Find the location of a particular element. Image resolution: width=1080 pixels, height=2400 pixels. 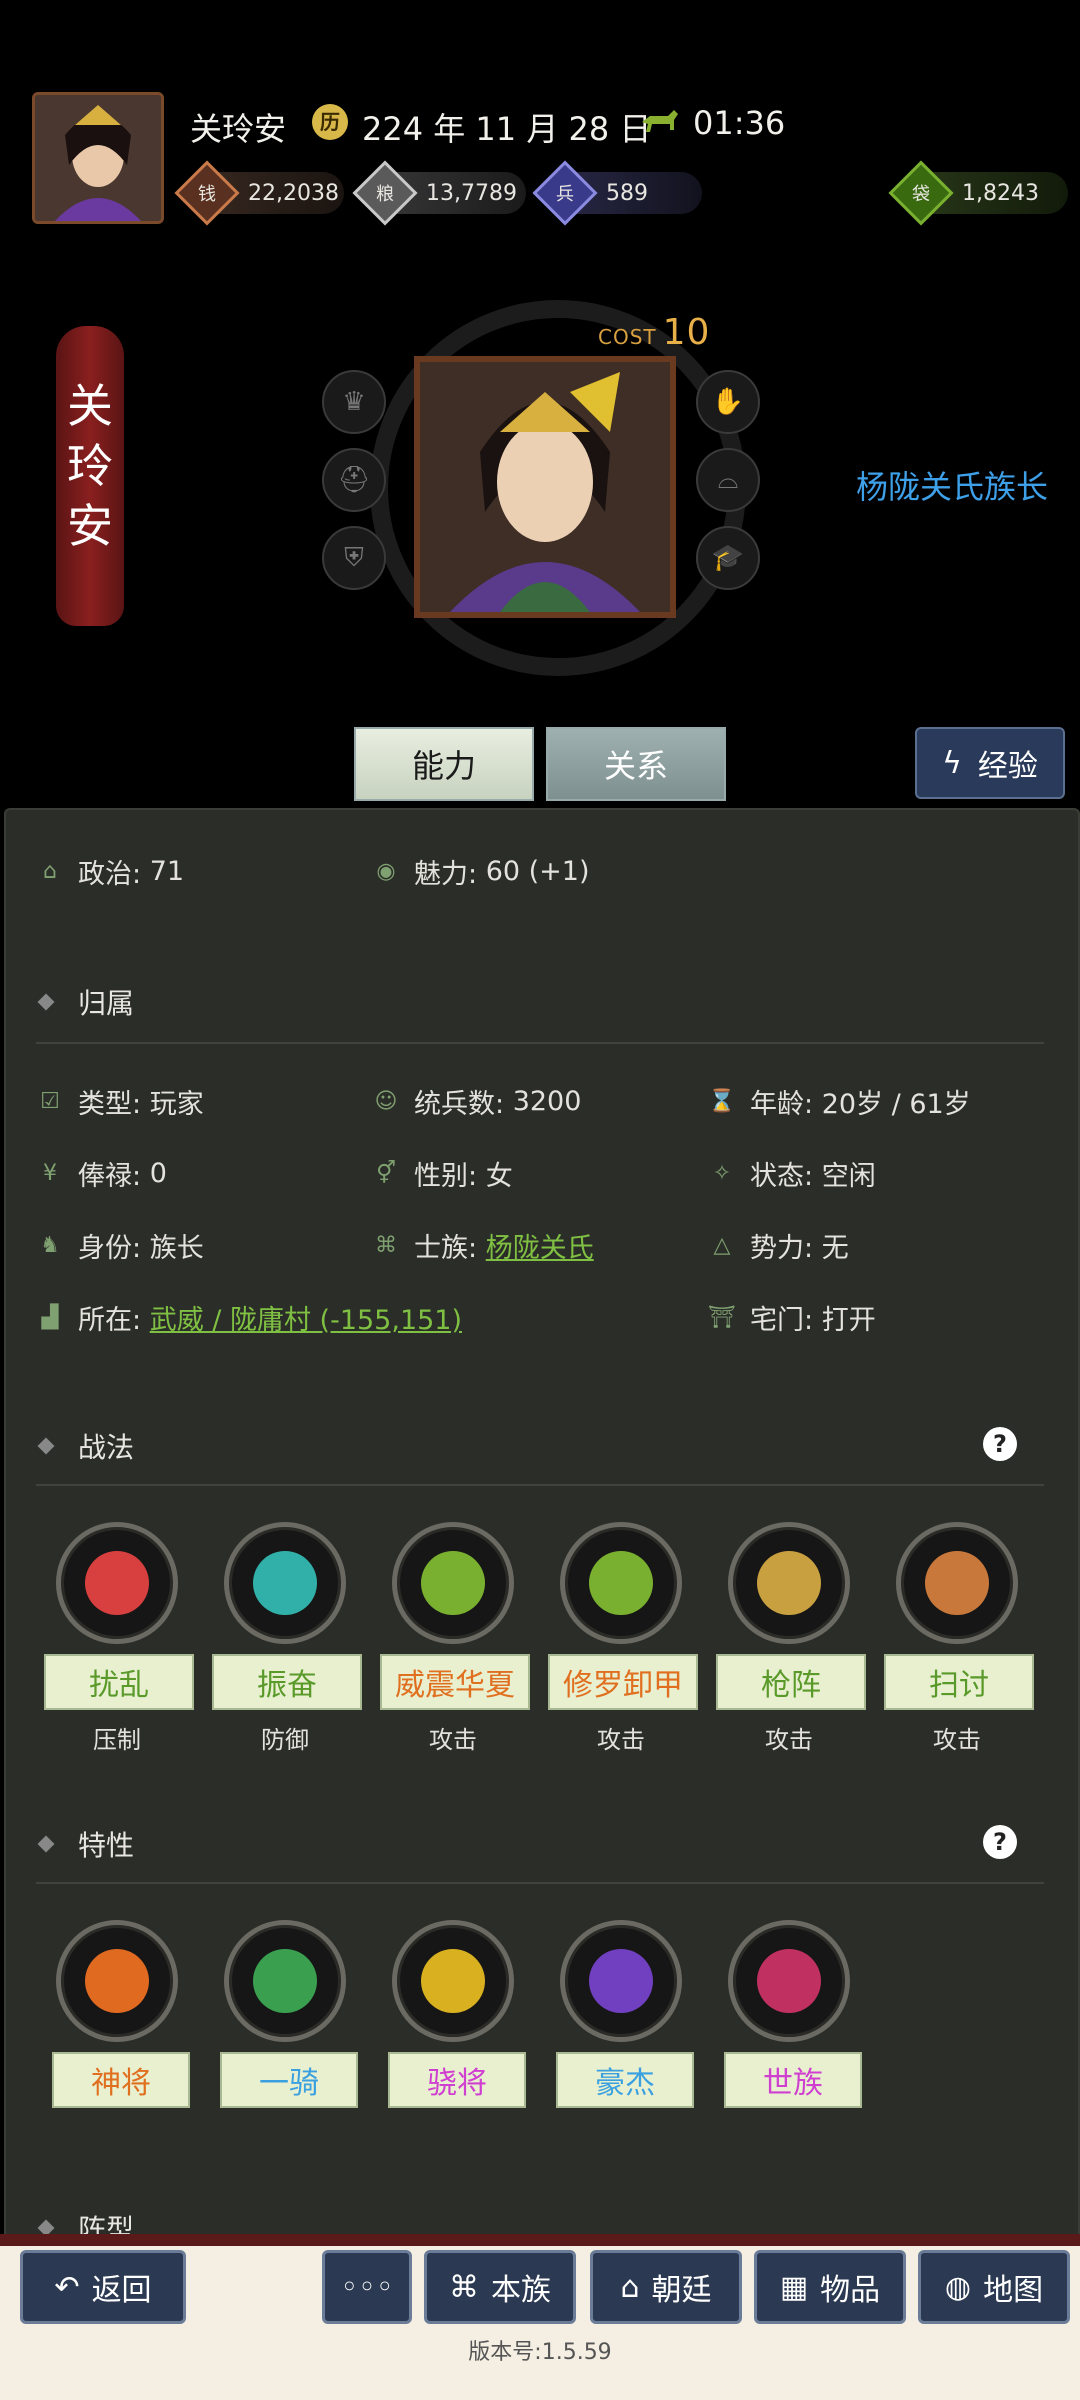

age-icon: ⌛ is located at coordinates (722, 1101).